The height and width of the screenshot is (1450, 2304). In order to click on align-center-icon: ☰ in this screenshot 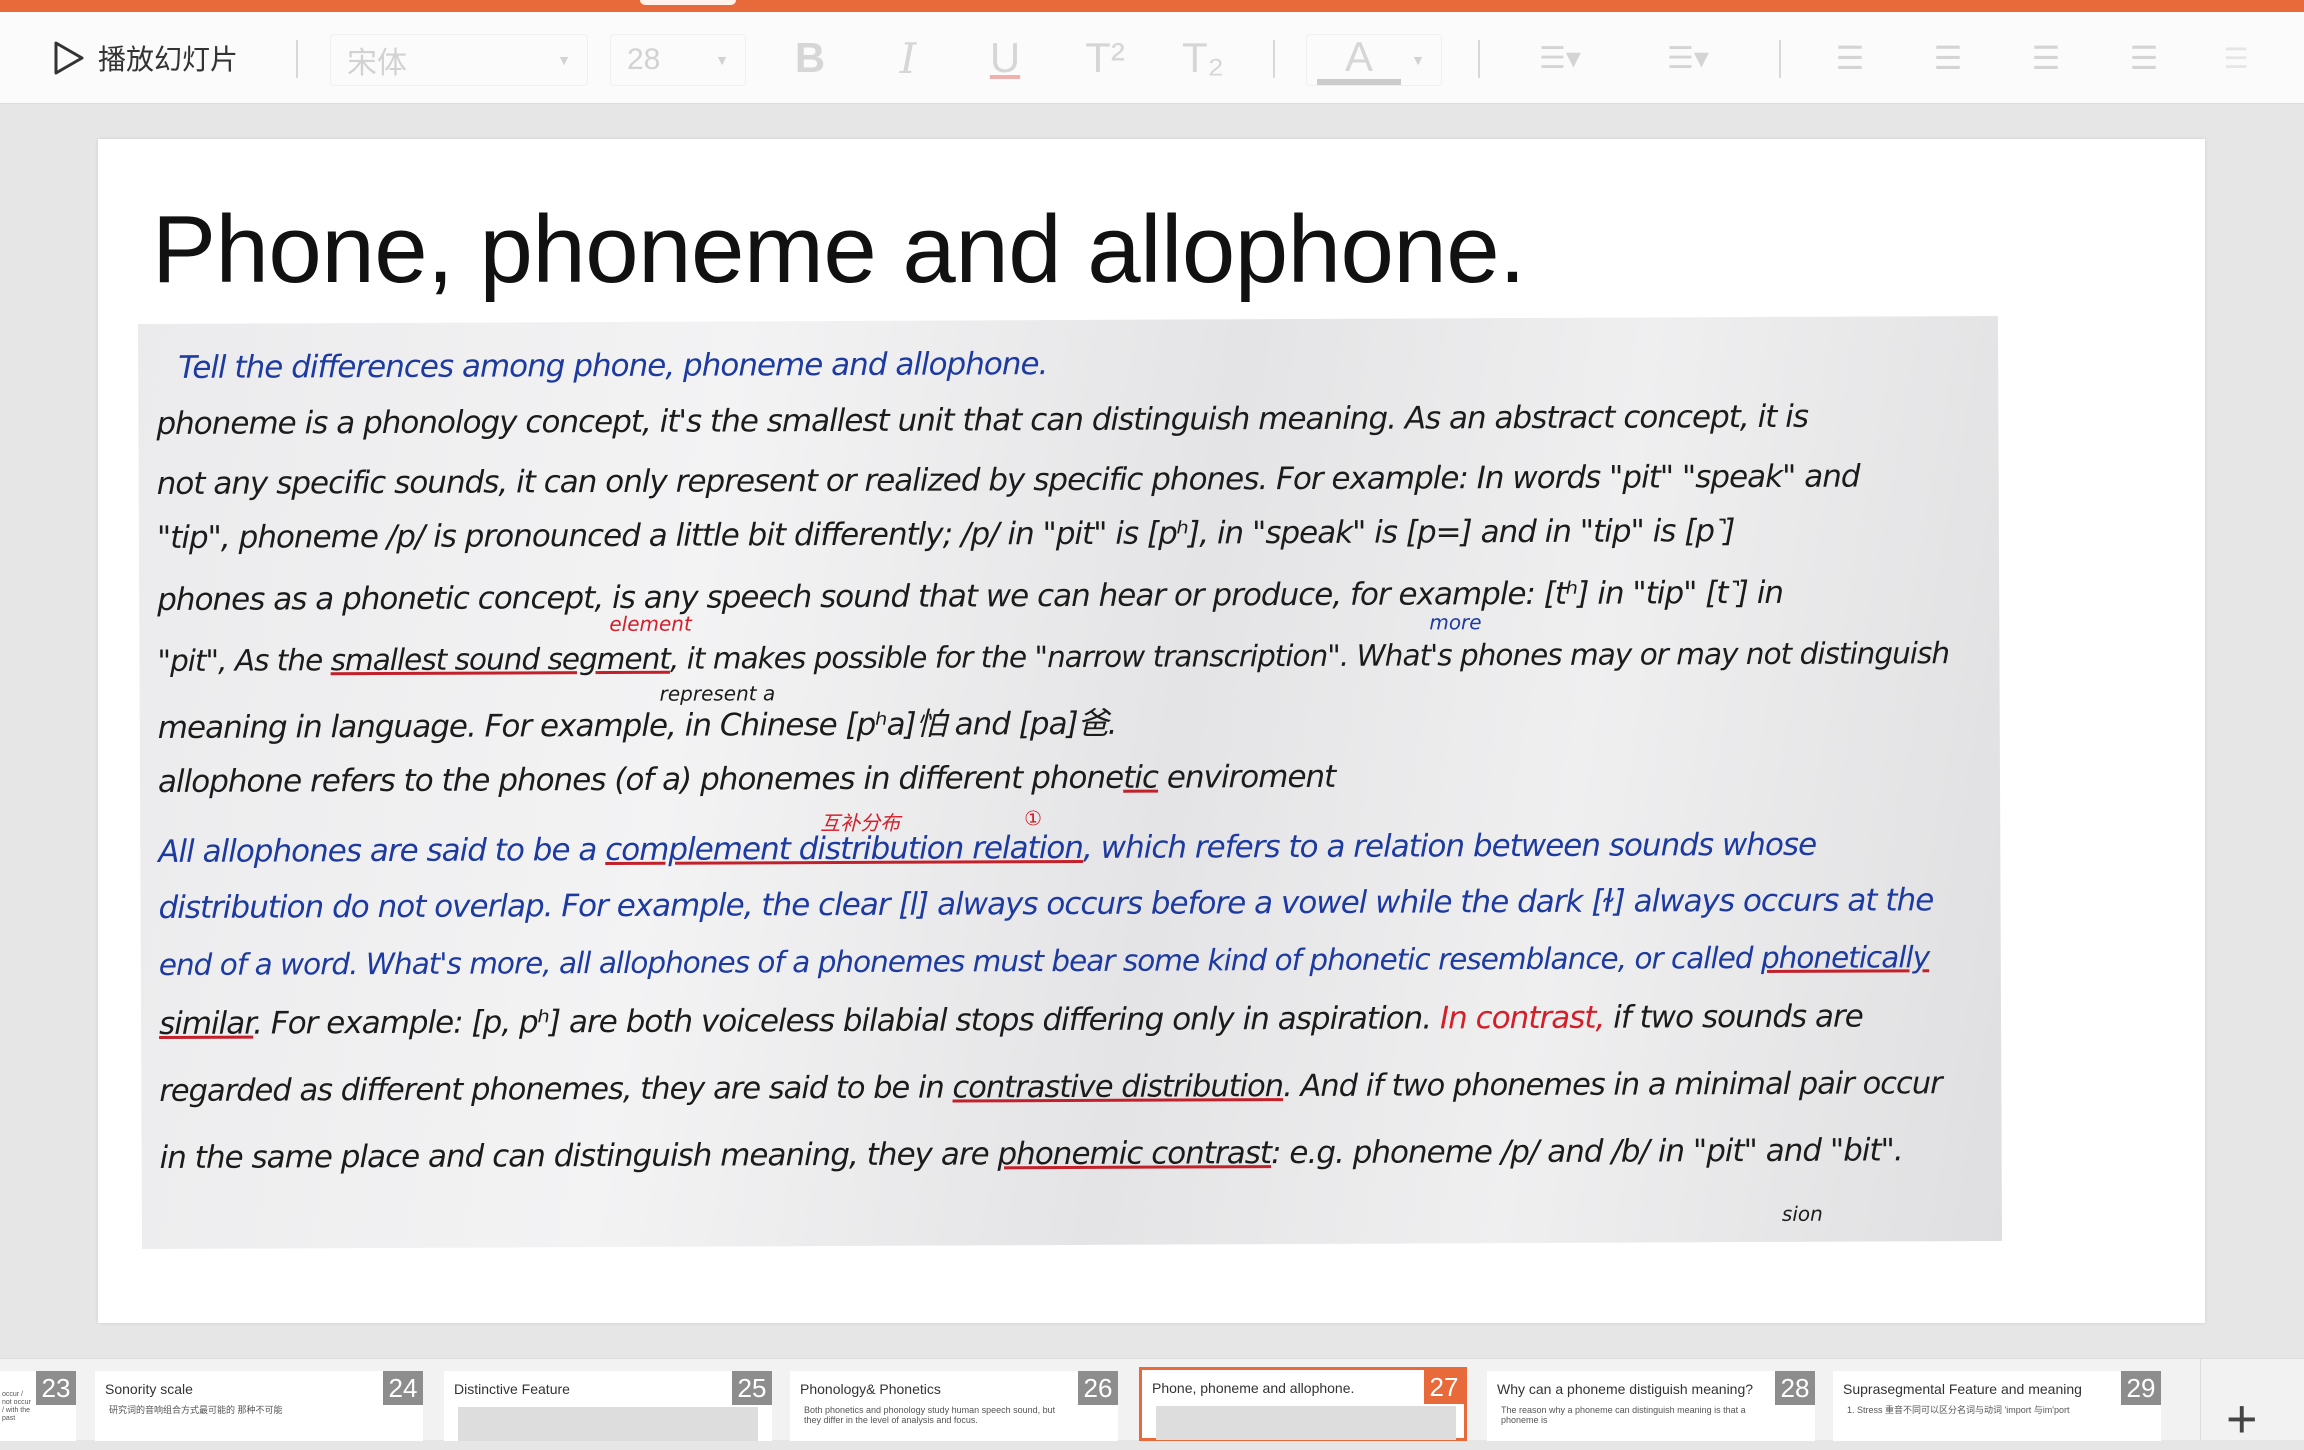, I will do `click(2046, 58)`.